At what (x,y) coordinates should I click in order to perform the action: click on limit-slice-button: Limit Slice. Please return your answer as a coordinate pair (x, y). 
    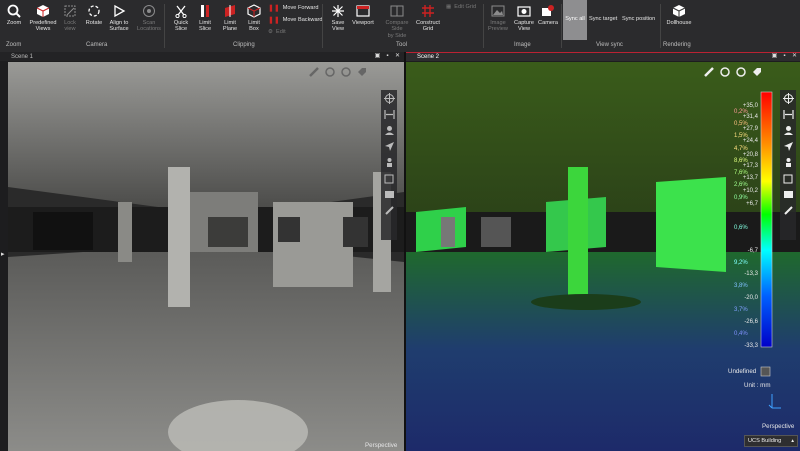
    Looking at the image, I should click on (205, 17).